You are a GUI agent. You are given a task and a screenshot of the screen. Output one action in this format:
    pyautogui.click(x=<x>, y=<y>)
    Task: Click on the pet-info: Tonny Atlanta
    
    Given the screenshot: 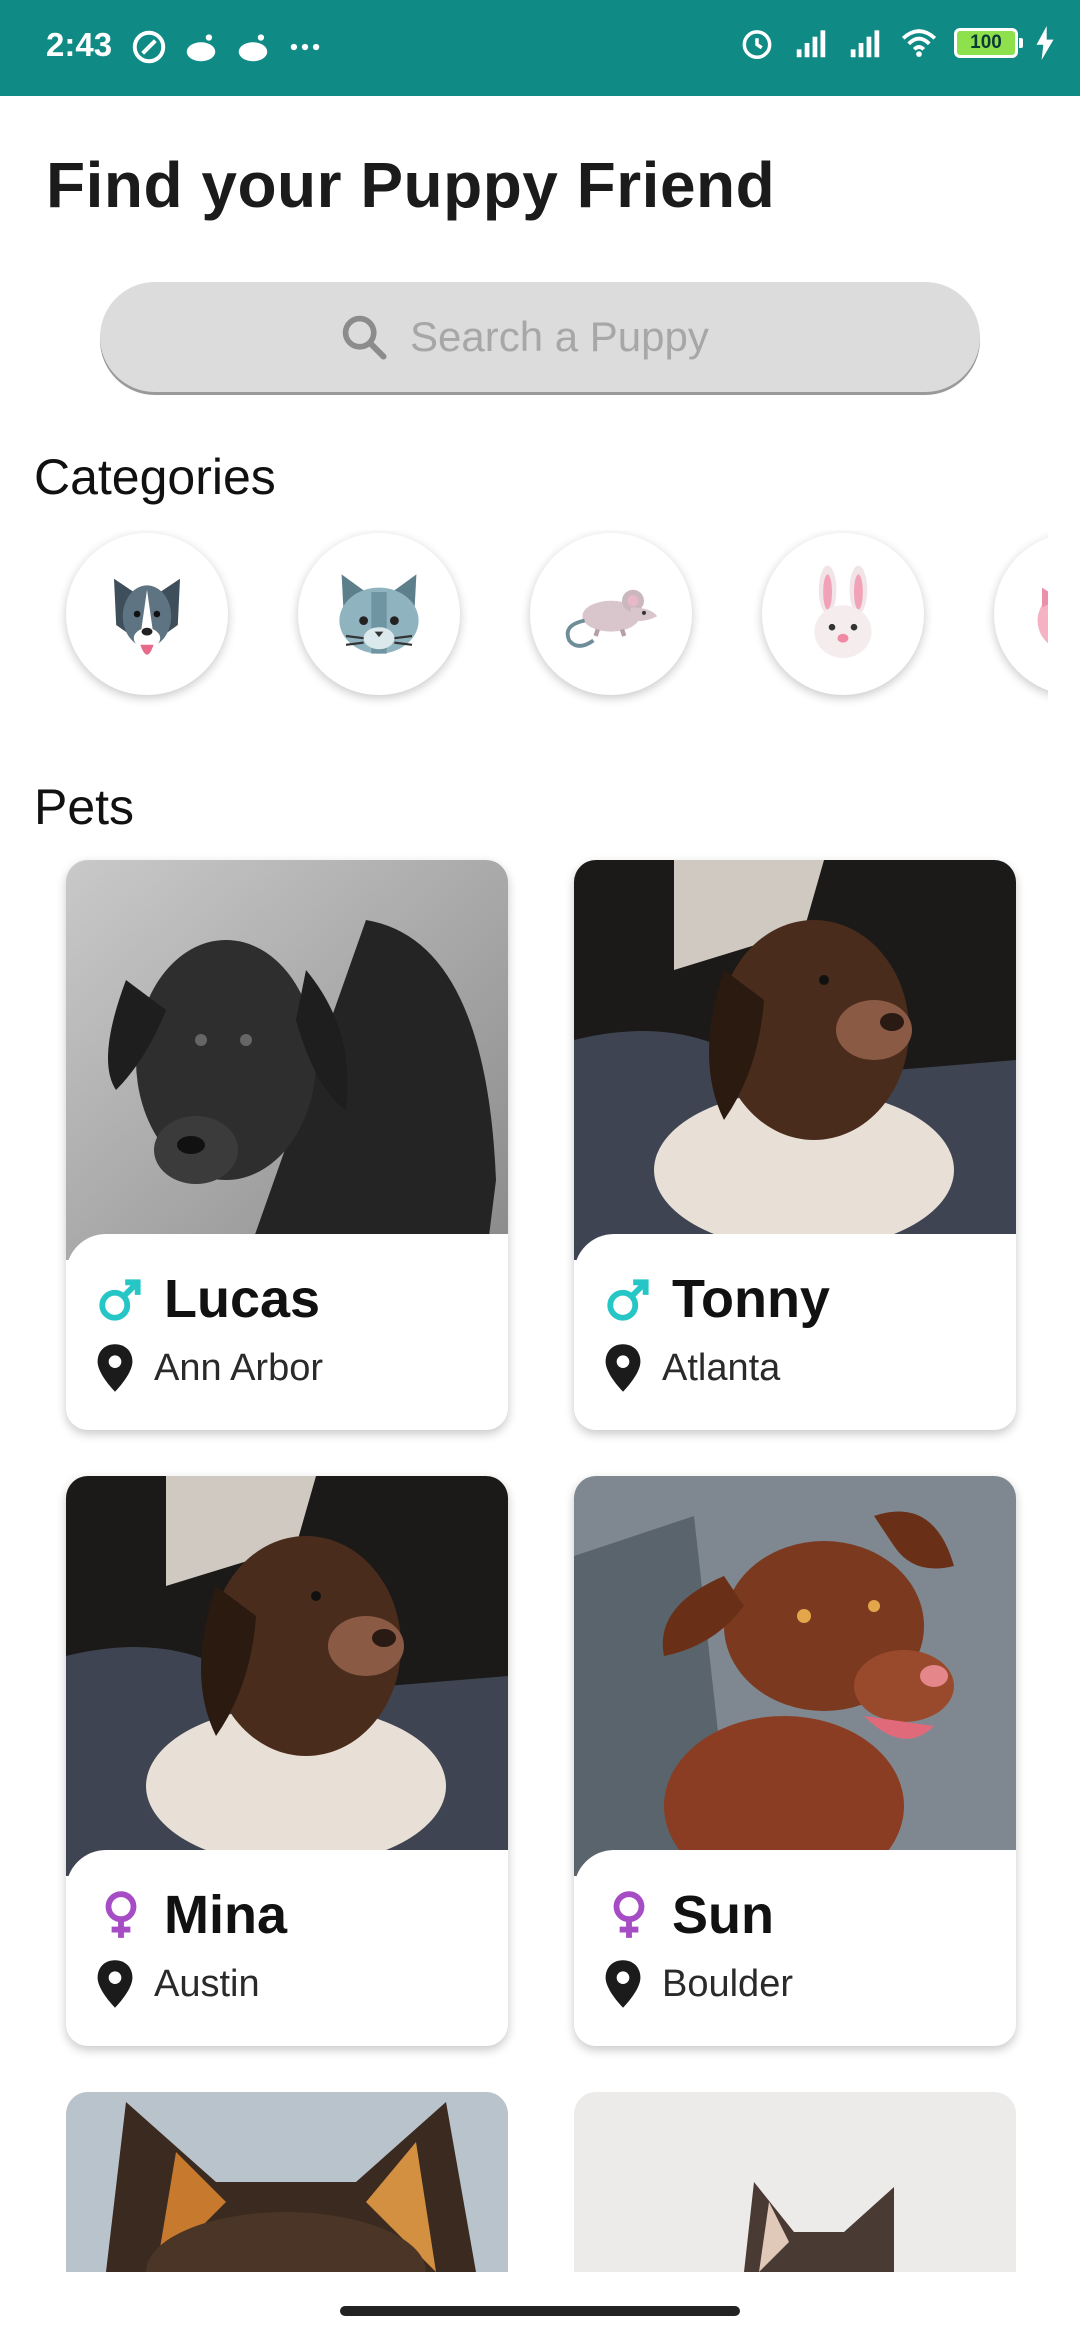 What is the action you would take?
    pyautogui.click(x=795, y=1332)
    